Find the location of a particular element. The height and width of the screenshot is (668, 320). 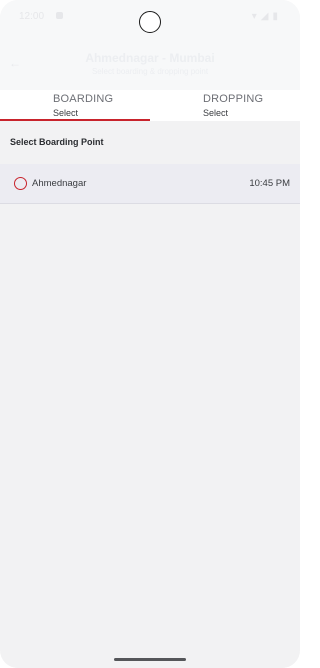

boarding-point-name: Ahmednagar is located at coordinates (59, 183).